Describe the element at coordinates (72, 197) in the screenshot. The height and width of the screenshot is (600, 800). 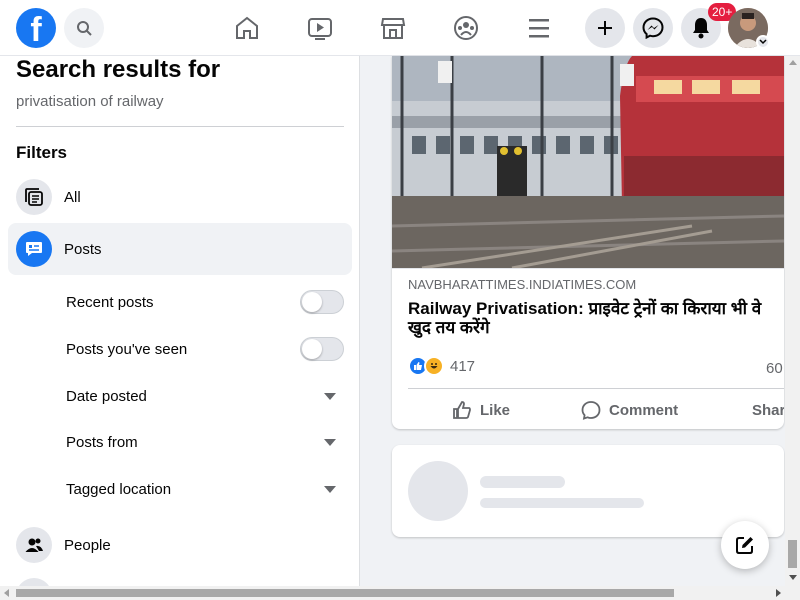
I see `filter-all-label: All` at that location.